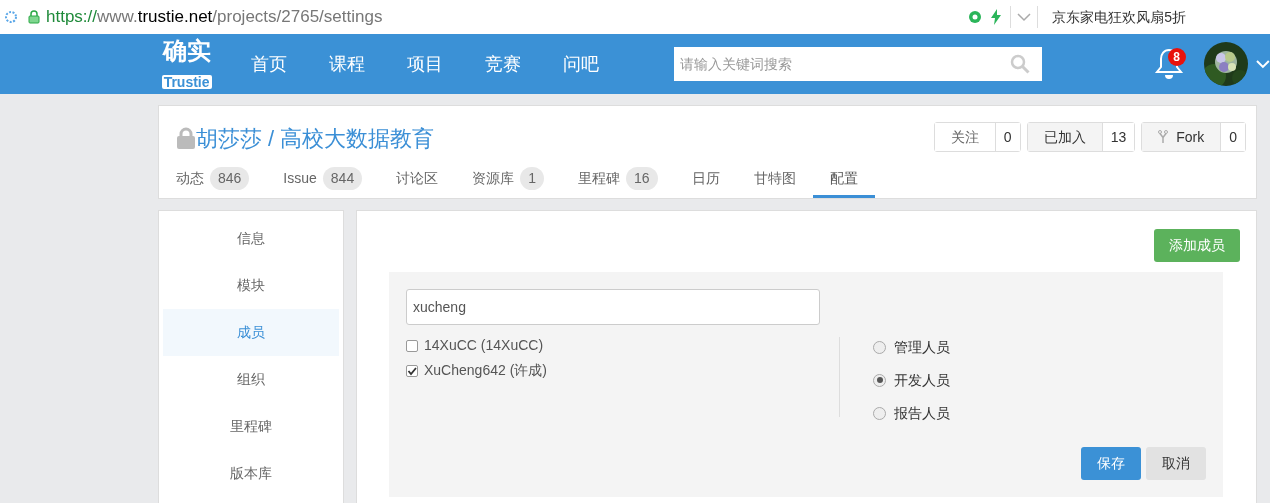 The image size is (1270, 503). I want to click on project-tab: 讨论区, so click(417, 180).